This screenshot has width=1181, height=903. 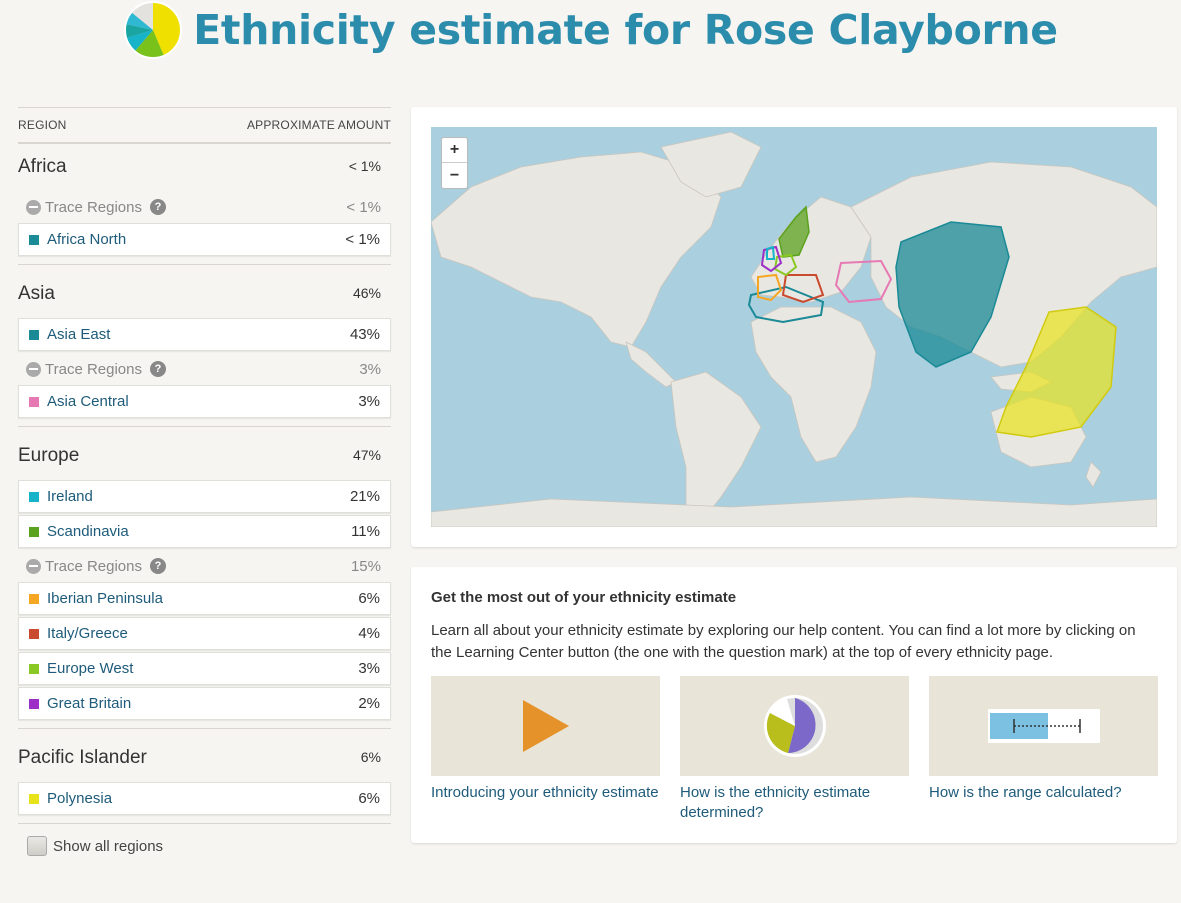 What do you see at coordinates (42, 125) in the screenshot?
I see `column-region: Region` at bounding box center [42, 125].